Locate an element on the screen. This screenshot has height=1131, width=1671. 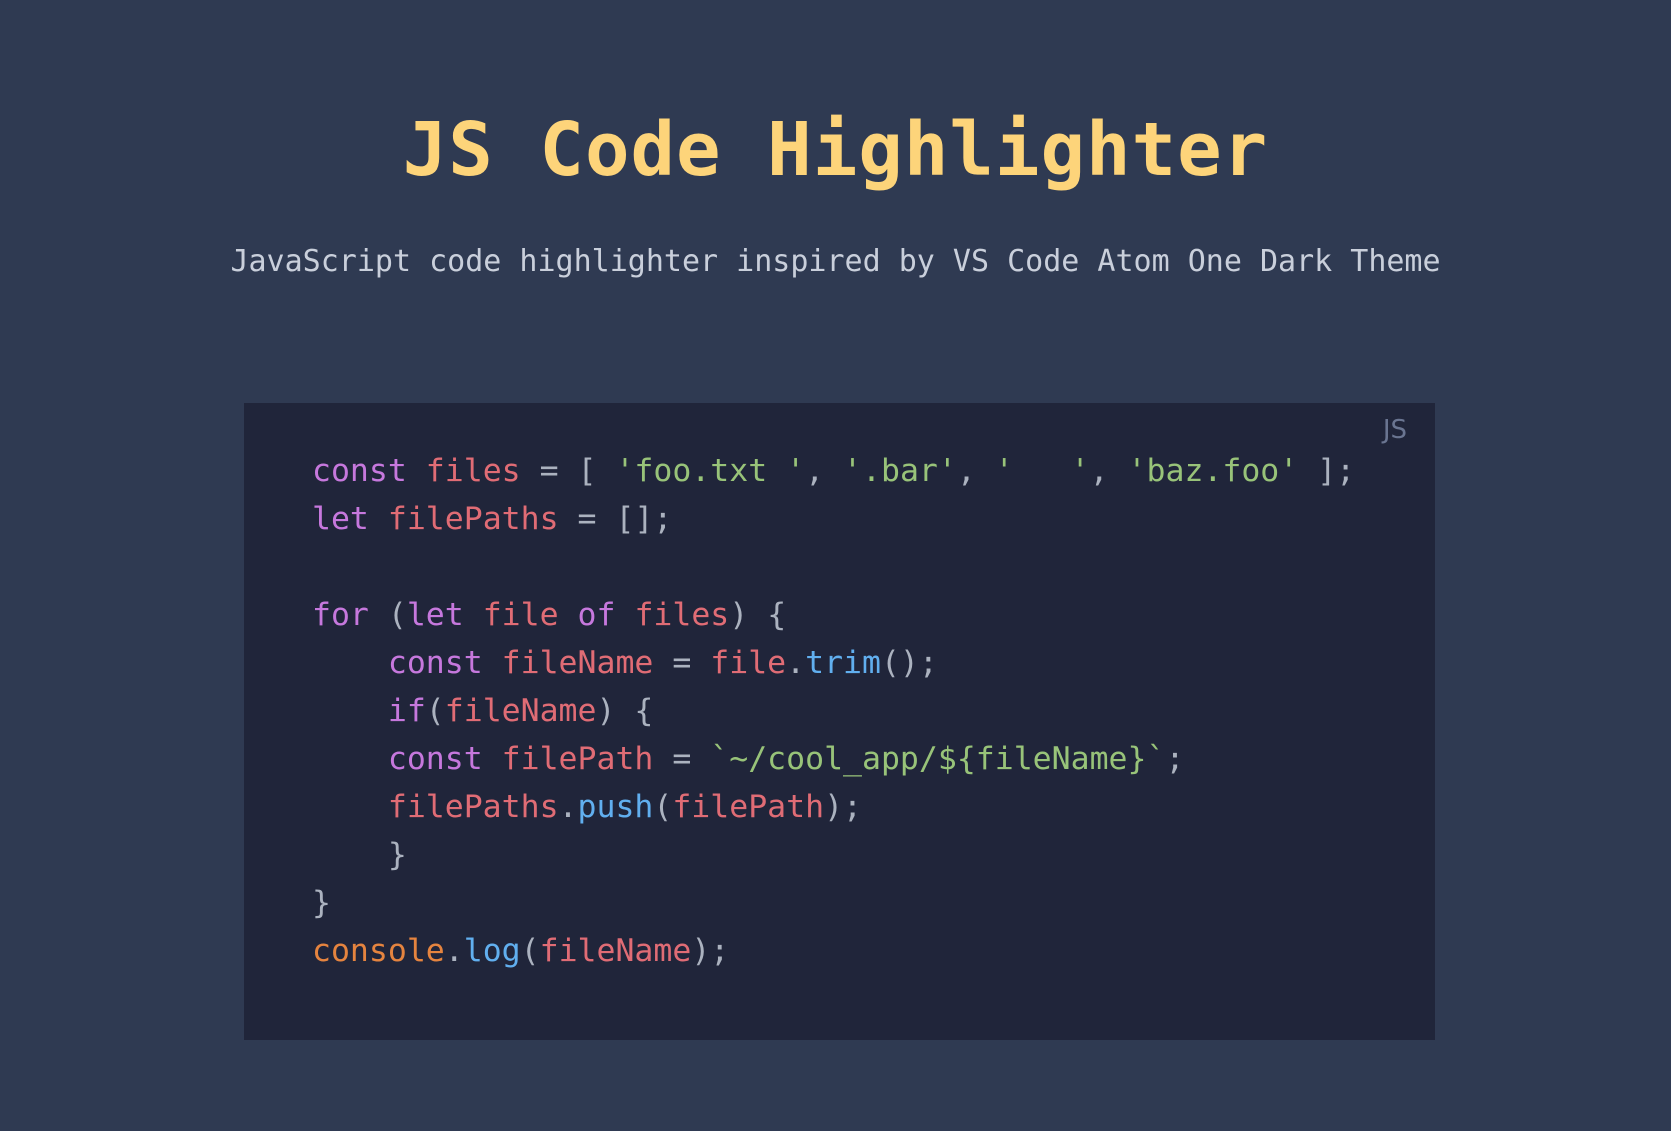
code-punctuation: = []; is located at coordinates (615, 519).